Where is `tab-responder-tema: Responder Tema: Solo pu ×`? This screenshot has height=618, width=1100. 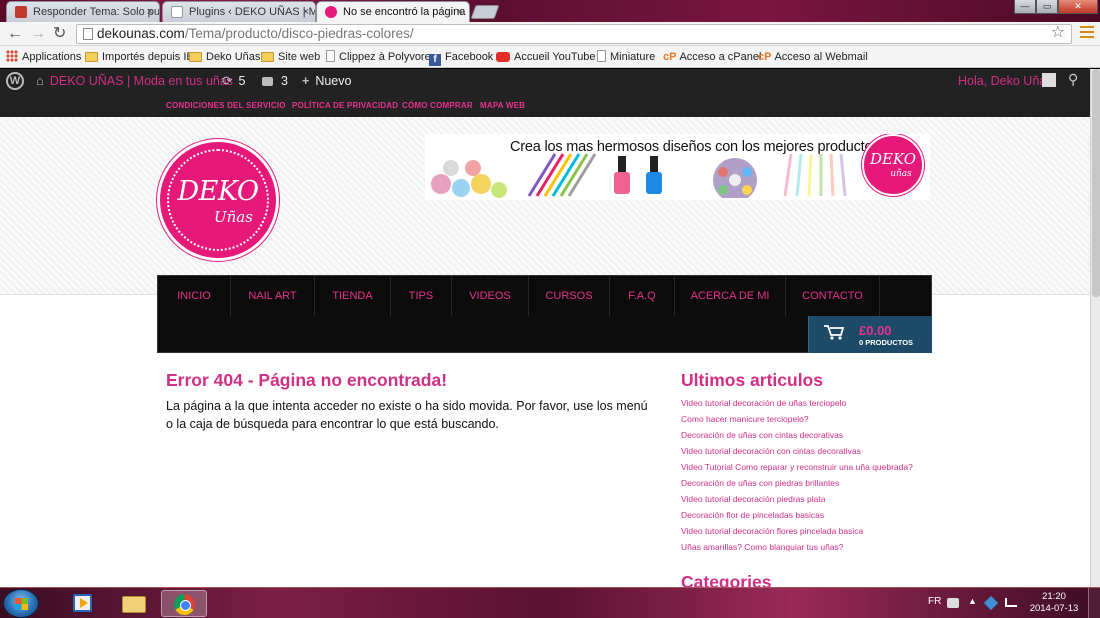
tab-responder-tema: Responder Tema: Solo pu × is located at coordinates (83, 11).